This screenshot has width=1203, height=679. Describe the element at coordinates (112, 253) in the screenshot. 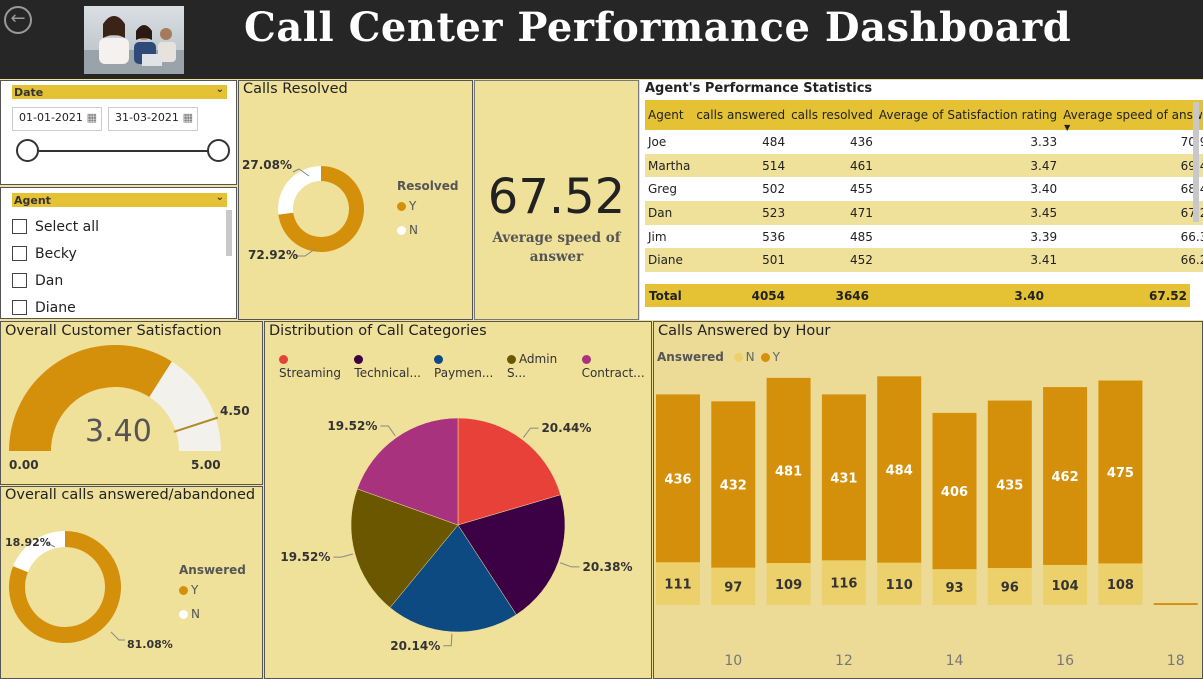

I see `agent-option: Becky` at that location.